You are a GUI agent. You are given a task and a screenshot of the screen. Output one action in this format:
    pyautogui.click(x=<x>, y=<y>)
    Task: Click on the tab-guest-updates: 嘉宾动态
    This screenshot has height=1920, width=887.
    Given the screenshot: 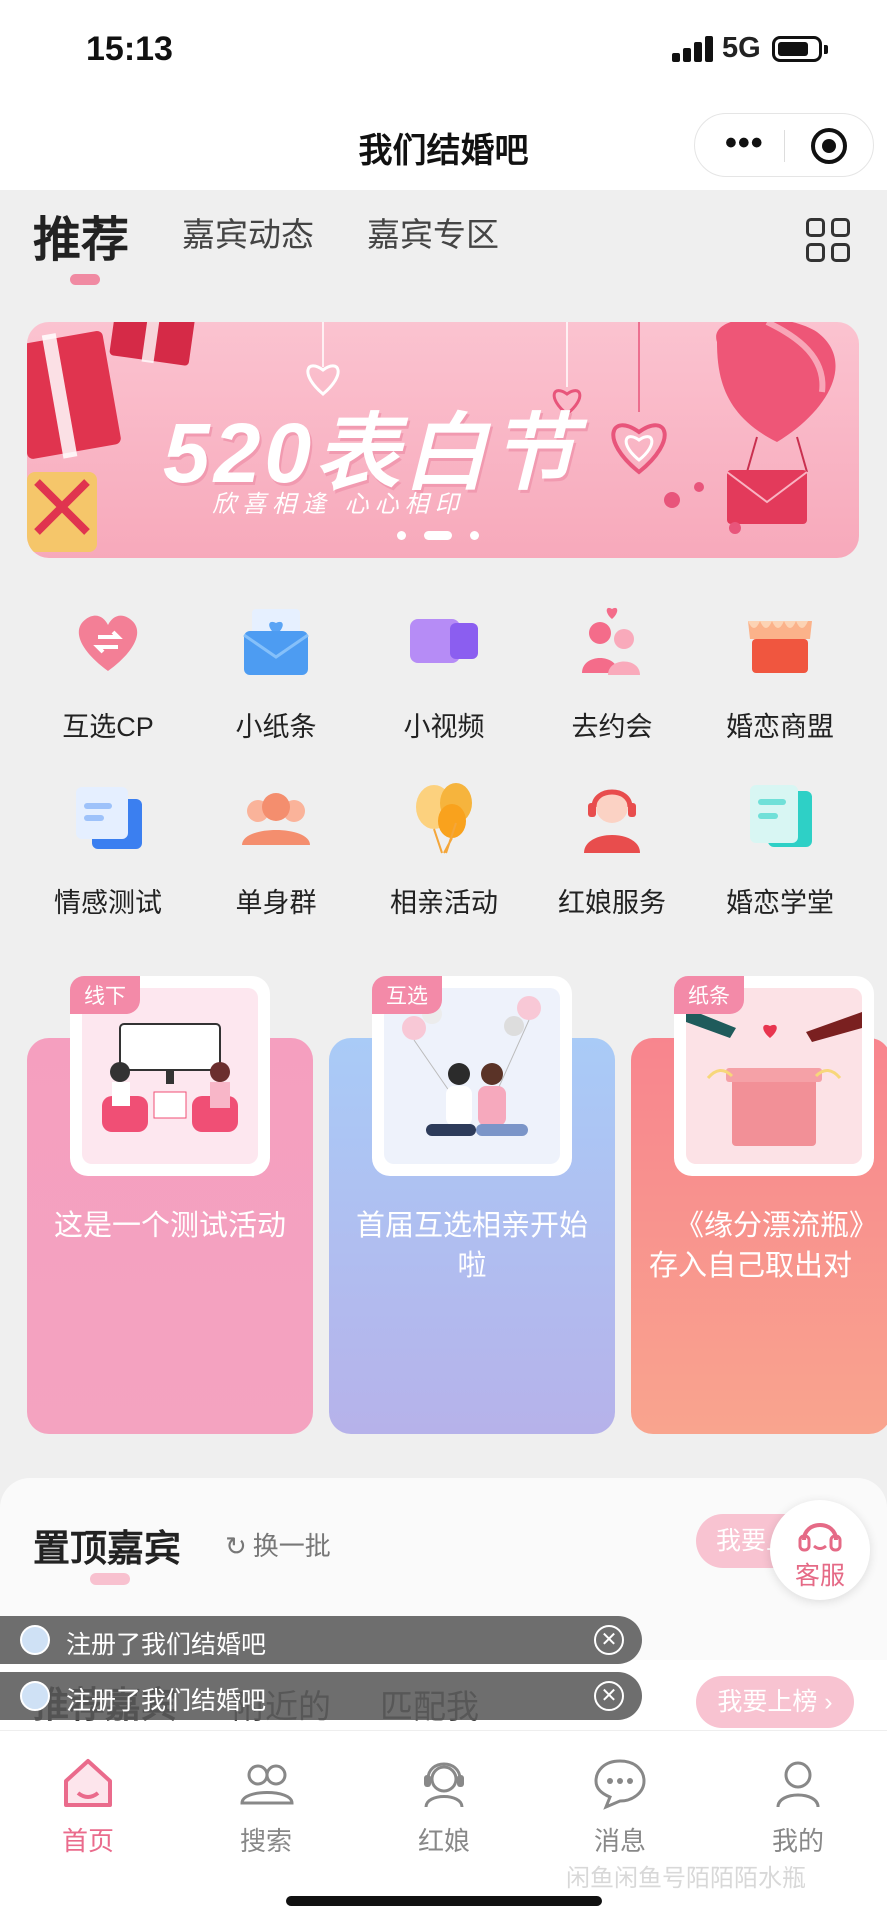 What is the action you would take?
    pyautogui.click(x=248, y=232)
    